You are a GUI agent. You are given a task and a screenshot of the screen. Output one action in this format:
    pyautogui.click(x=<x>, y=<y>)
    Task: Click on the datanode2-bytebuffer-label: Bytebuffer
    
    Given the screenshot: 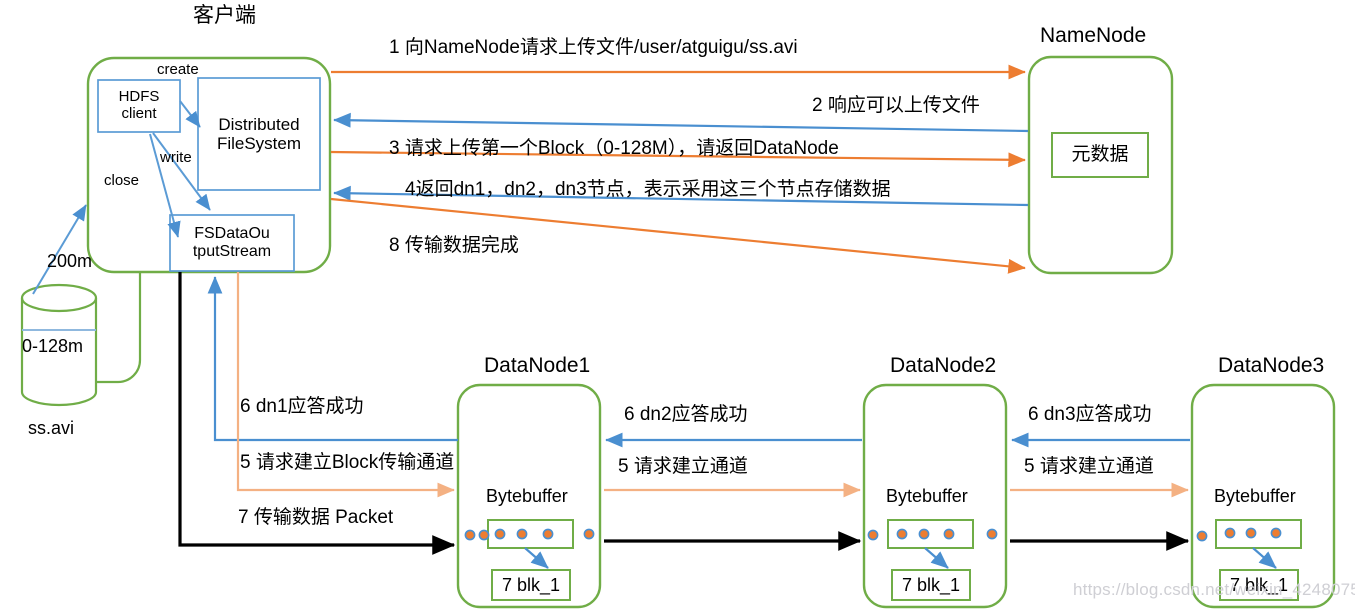 What is the action you would take?
    pyautogui.click(x=927, y=496)
    